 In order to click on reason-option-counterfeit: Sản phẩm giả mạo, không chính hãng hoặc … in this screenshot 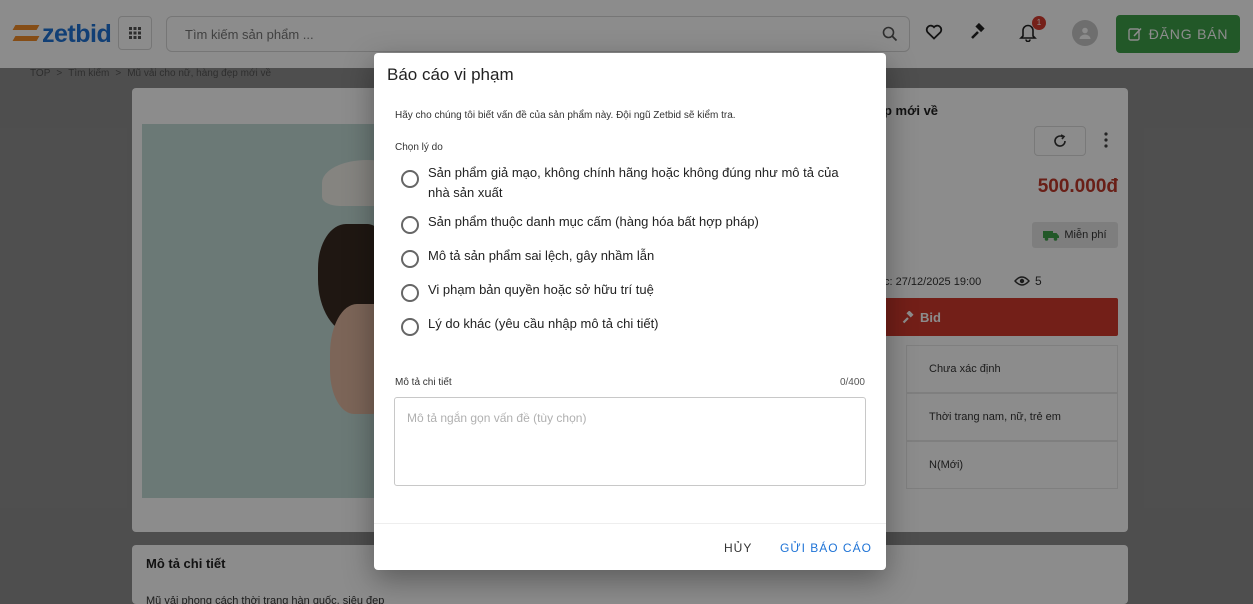, I will do `click(636, 183)`.